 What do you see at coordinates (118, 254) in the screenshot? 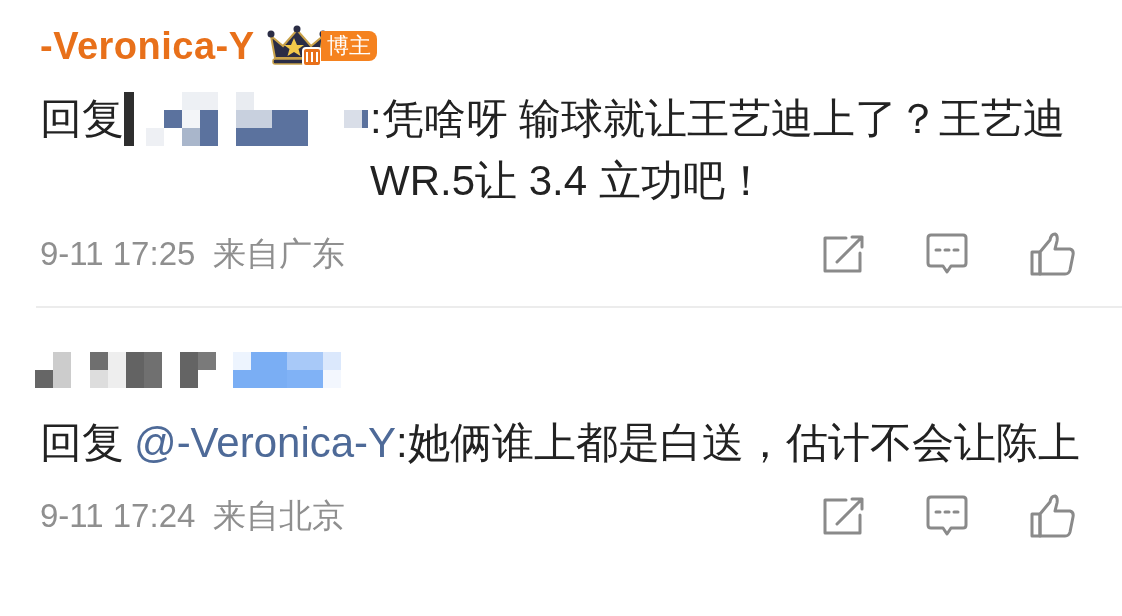
I see `timestamp: 9-11 17:25` at bounding box center [118, 254].